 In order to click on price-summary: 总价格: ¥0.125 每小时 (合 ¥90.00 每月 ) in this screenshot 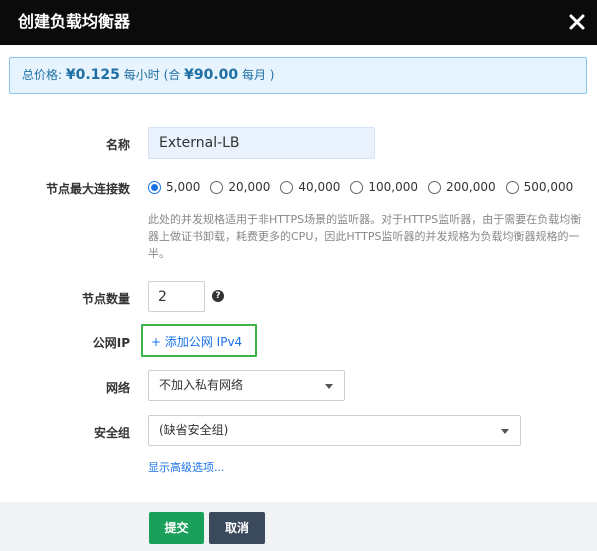, I will do `click(298, 75)`.